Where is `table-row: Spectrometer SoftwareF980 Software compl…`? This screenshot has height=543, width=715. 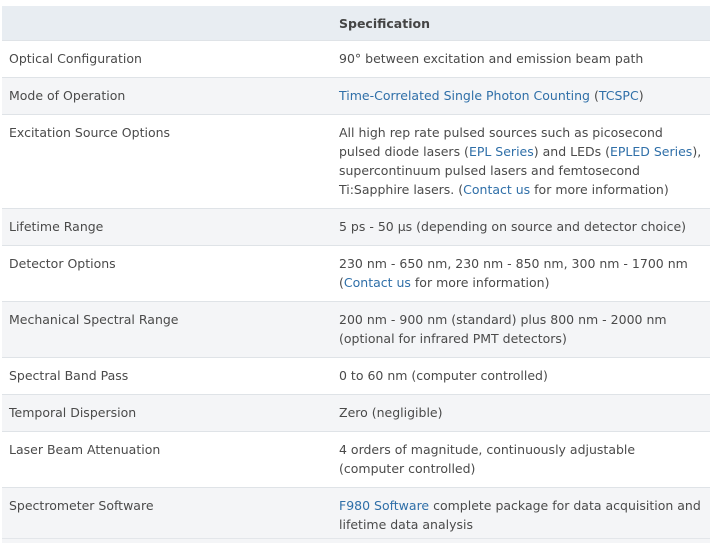
table-row: Spectrometer SoftwareF980 Software compl… is located at coordinates (356, 515).